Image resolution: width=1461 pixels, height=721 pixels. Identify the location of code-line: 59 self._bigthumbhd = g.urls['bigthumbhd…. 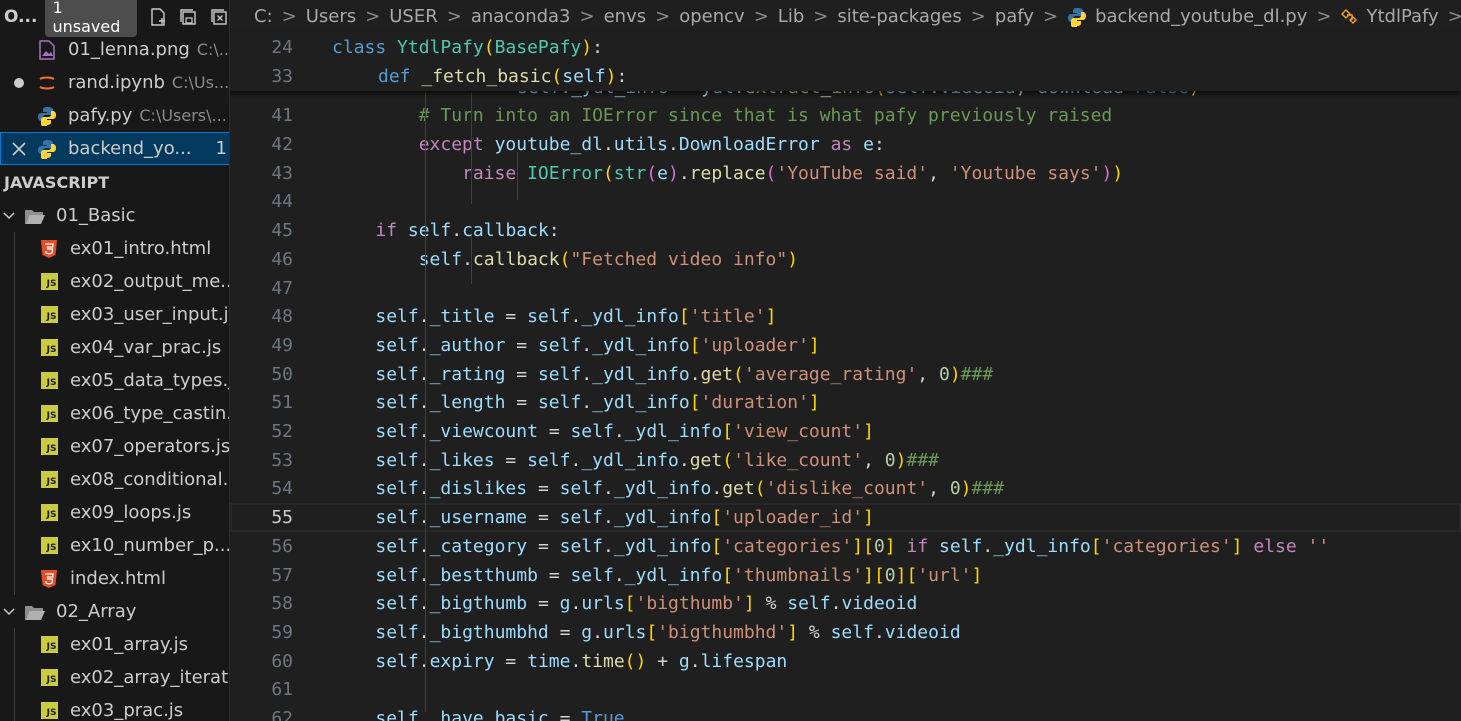
(845, 632).